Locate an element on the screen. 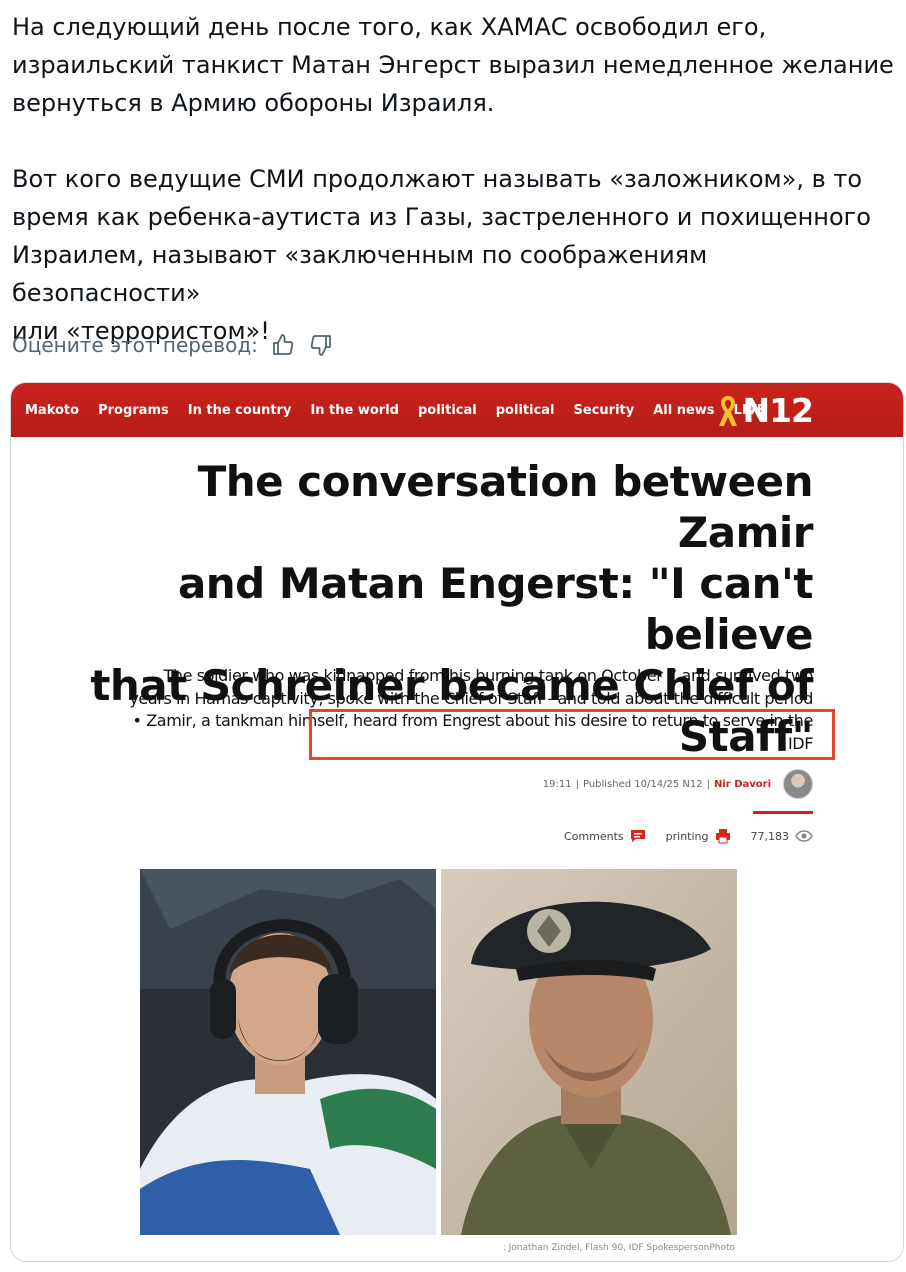  photo-eyal-zamir is located at coordinates (589, 1052).